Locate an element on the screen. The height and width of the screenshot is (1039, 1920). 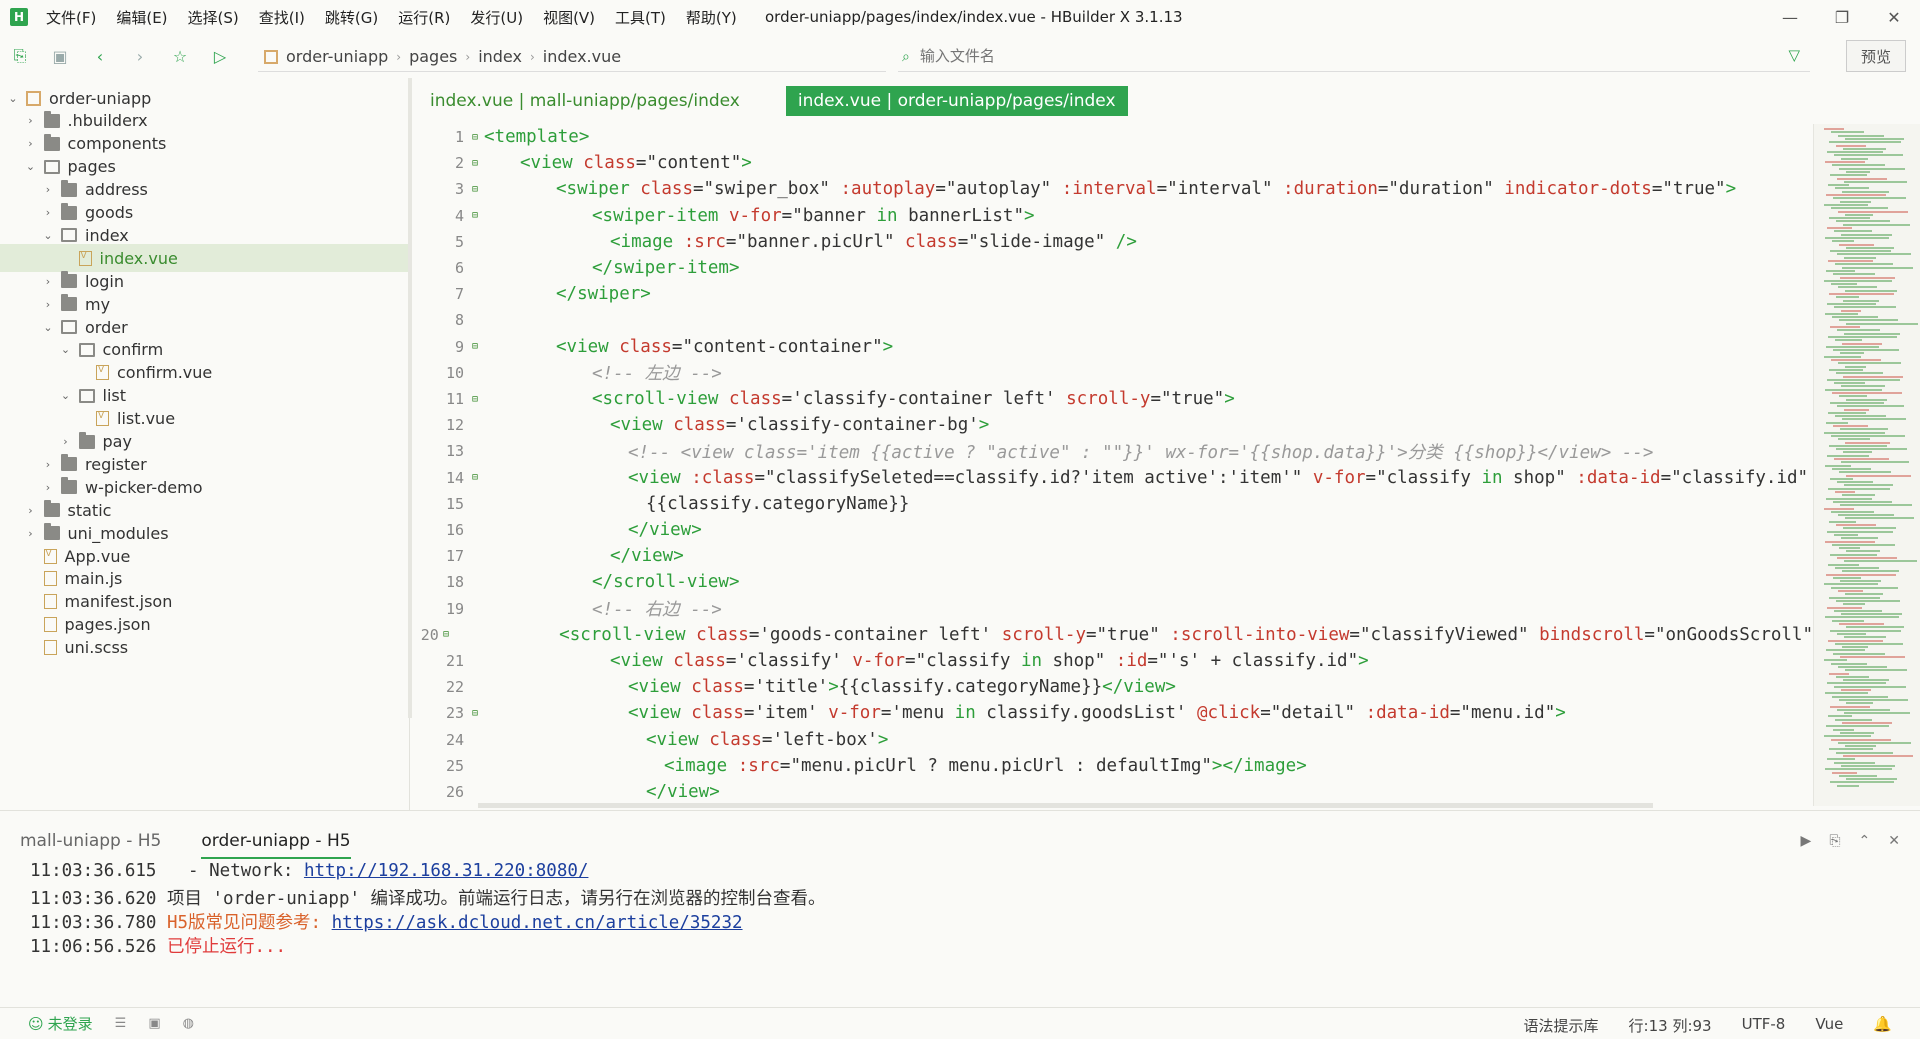
minimap is located at coordinates (1866, 465).